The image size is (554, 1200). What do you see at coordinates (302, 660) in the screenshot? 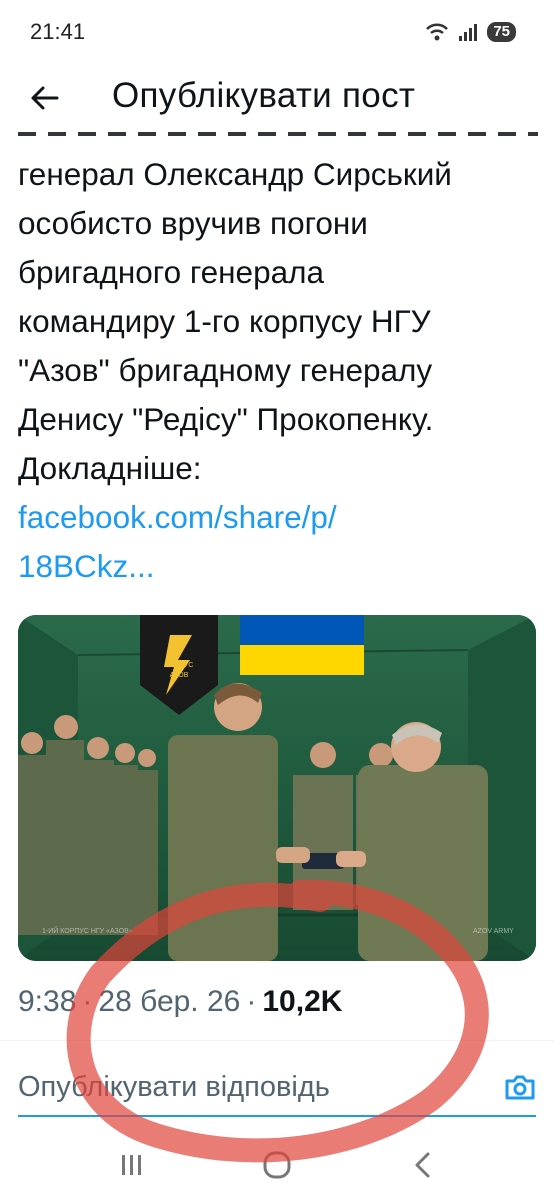
I see `flag-yellow` at bounding box center [302, 660].